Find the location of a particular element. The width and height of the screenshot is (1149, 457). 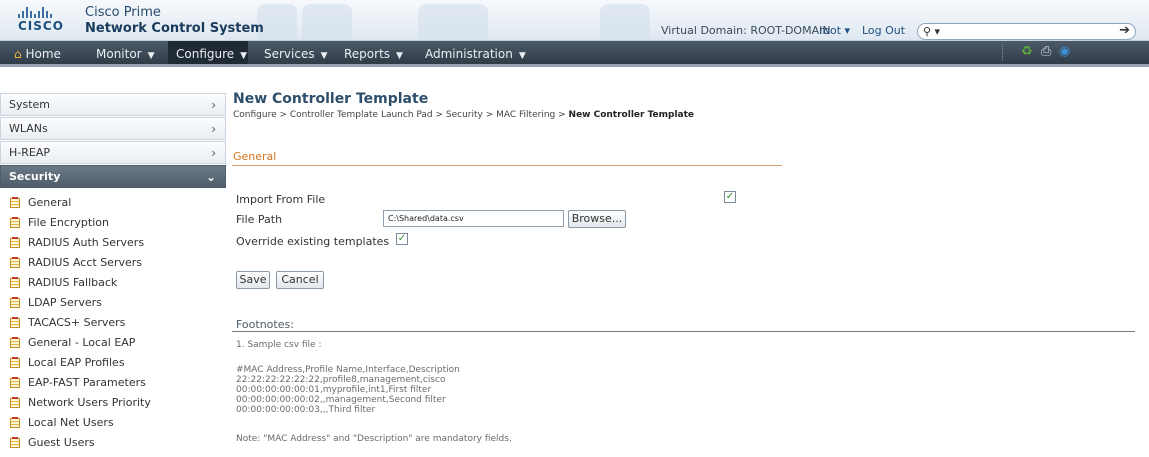

override-templates-checkbox: ✓ is located at coordinates (402, 239).